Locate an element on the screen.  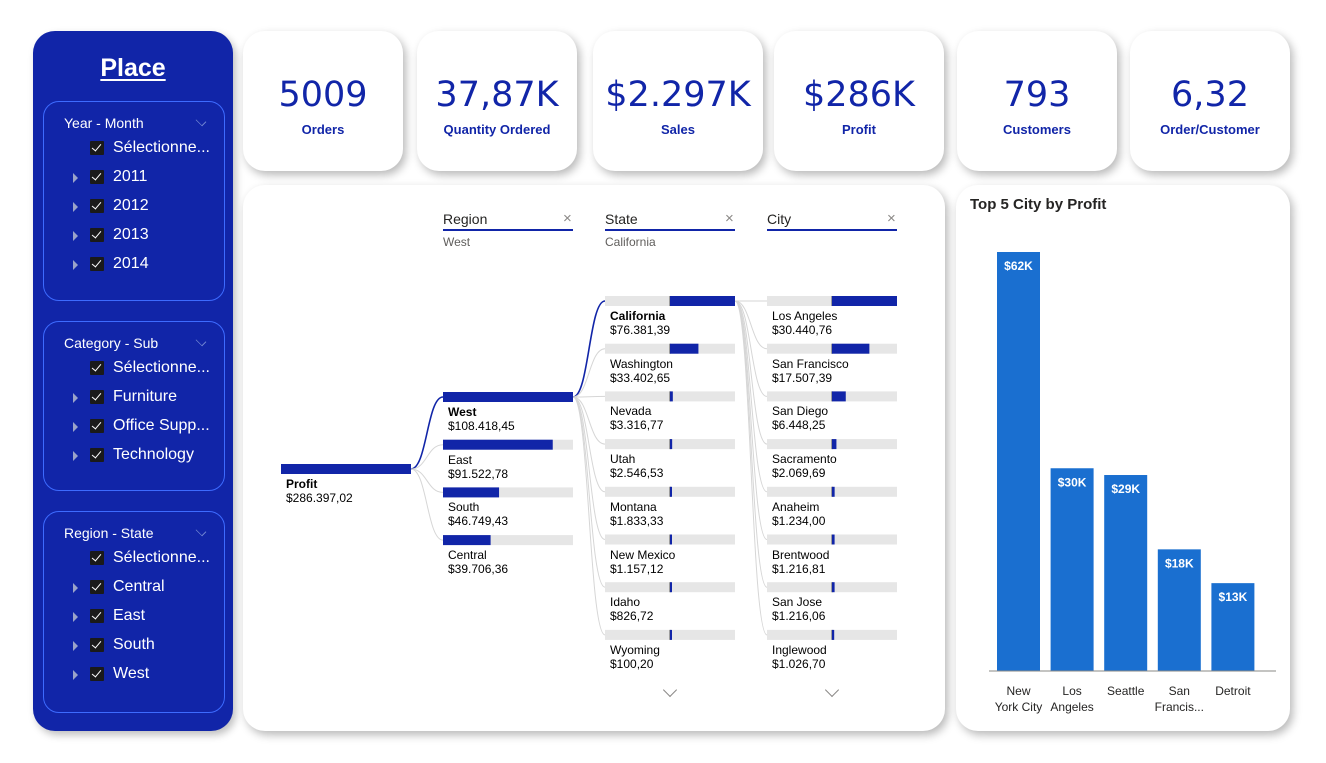
tree-node-value: $1.157,12 is located at coordinates (637, 568).